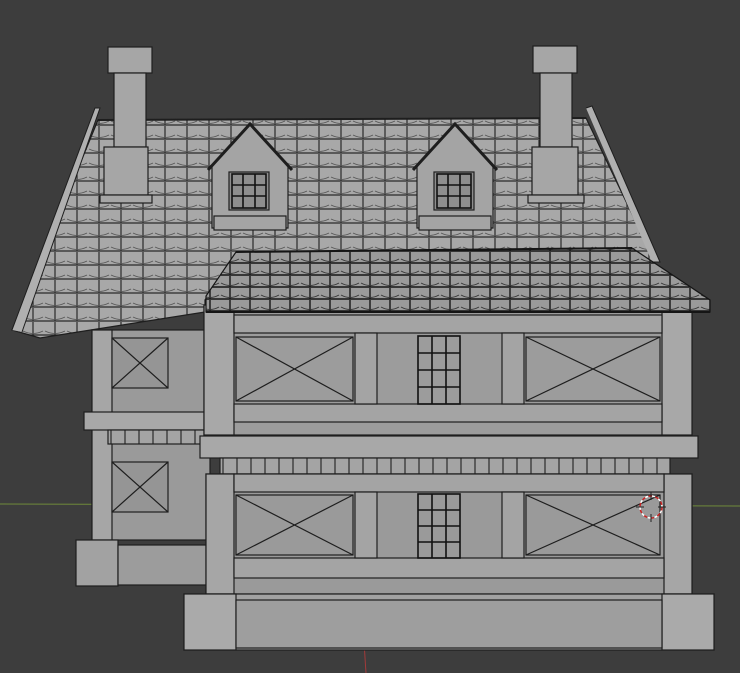 Image resolution: width=740 pixels, height=673 pixels. I want to click on left-wing-wall, so click(143, 458).